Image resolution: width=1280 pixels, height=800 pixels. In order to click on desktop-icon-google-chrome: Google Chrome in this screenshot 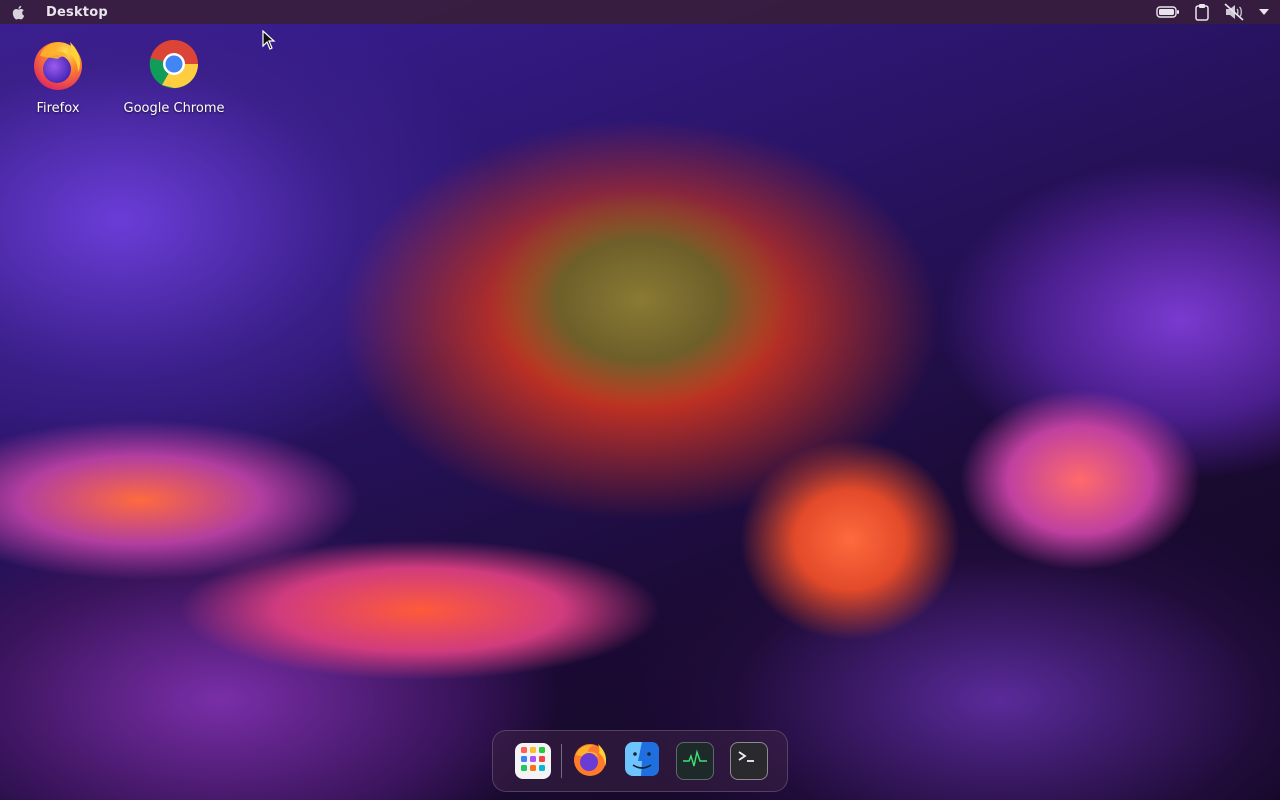, I will do `click(174, 76)`.